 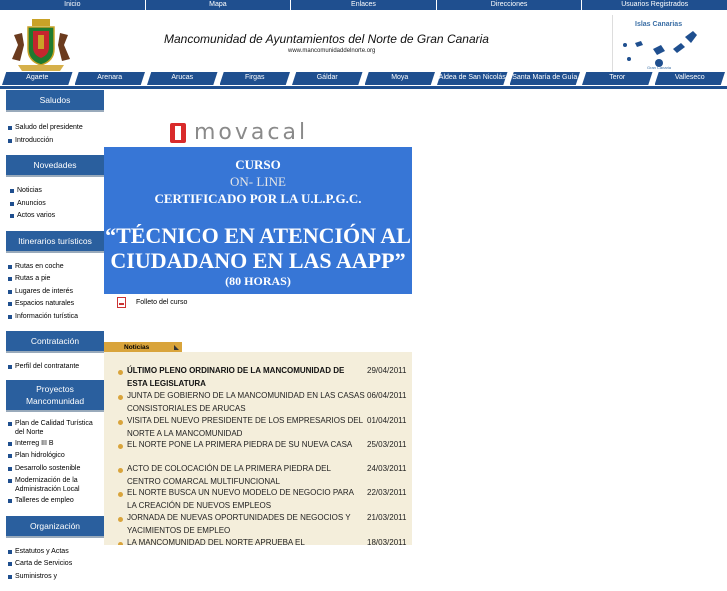 What do you see at coordinates (331, 51) in the screenshot?
I see `site-url: www.mancomunidaddelnorte.org` at bounding box center [331, 51].